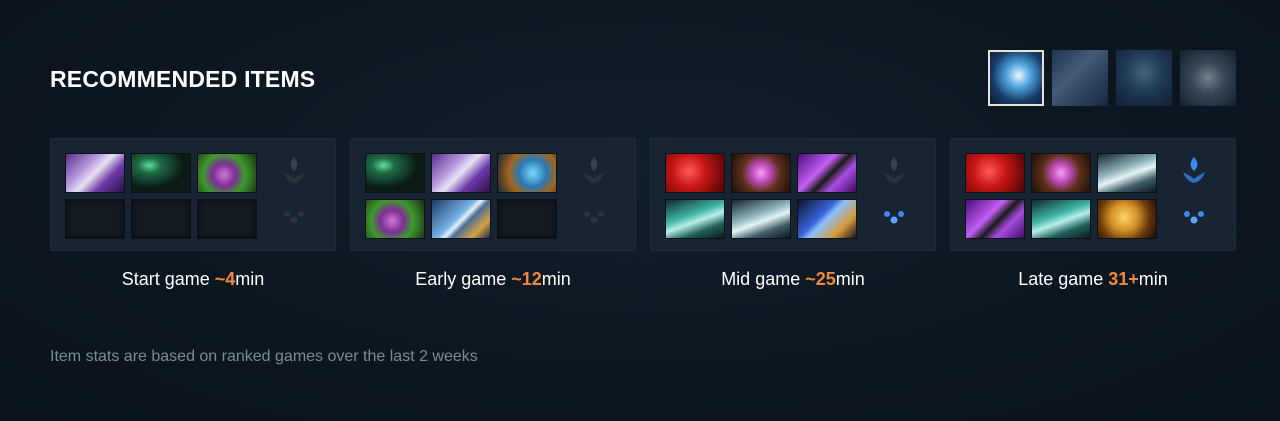 This screenshot has height=421, width=1280. What do you see at coordinates (820, 279) in the screenshot?
I see `stage-time: ~25` at bounding box center [820, 279].